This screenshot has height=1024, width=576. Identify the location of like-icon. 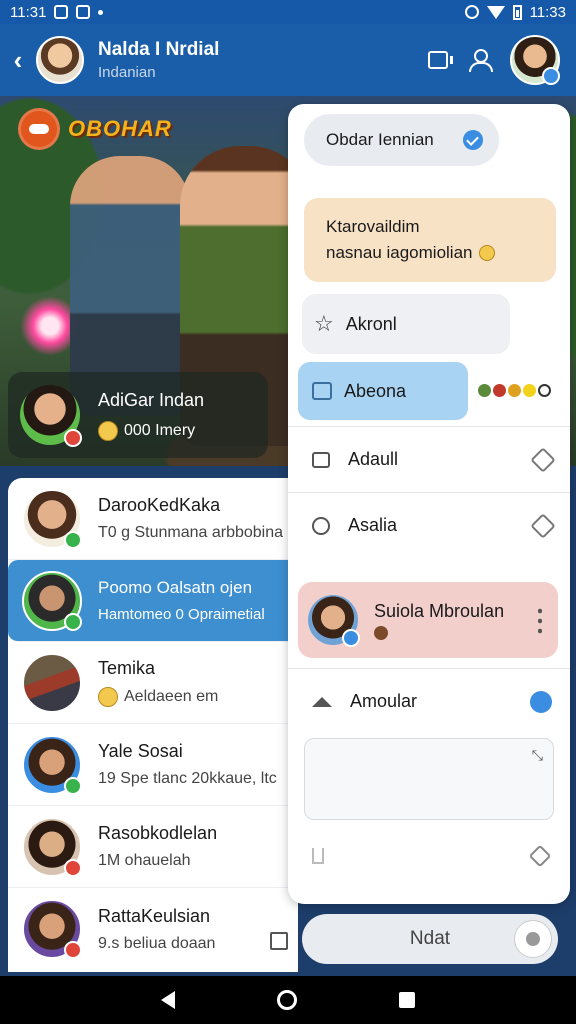
(322, 391).